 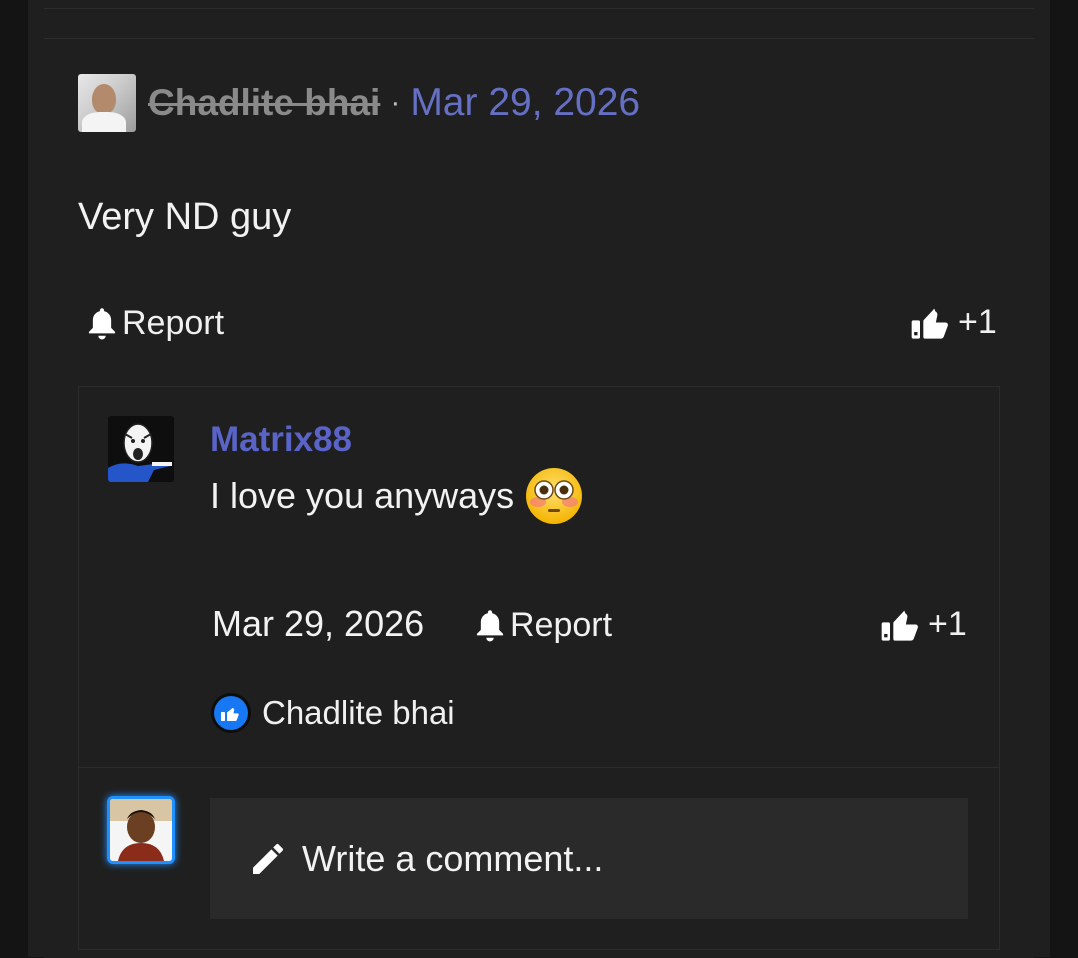 What do you see at coordinates (264, 103) in the screenshot?
I see `post-author-name: Chadlite bhai` at bounding box center [264, 103].